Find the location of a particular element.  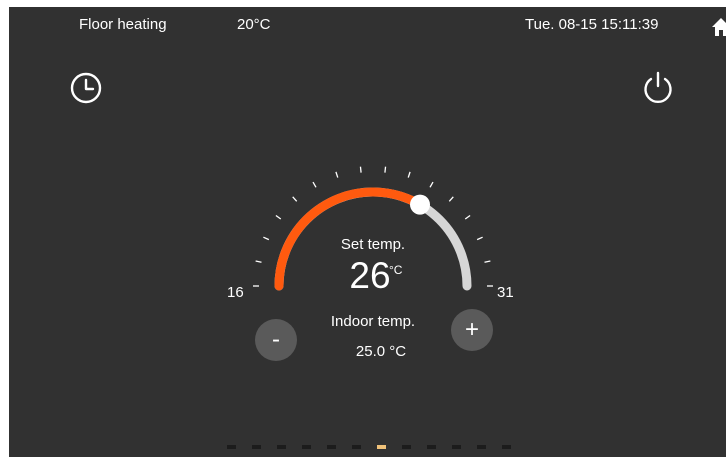

set-temp-unit: °C is located at coordinates (396, 270).